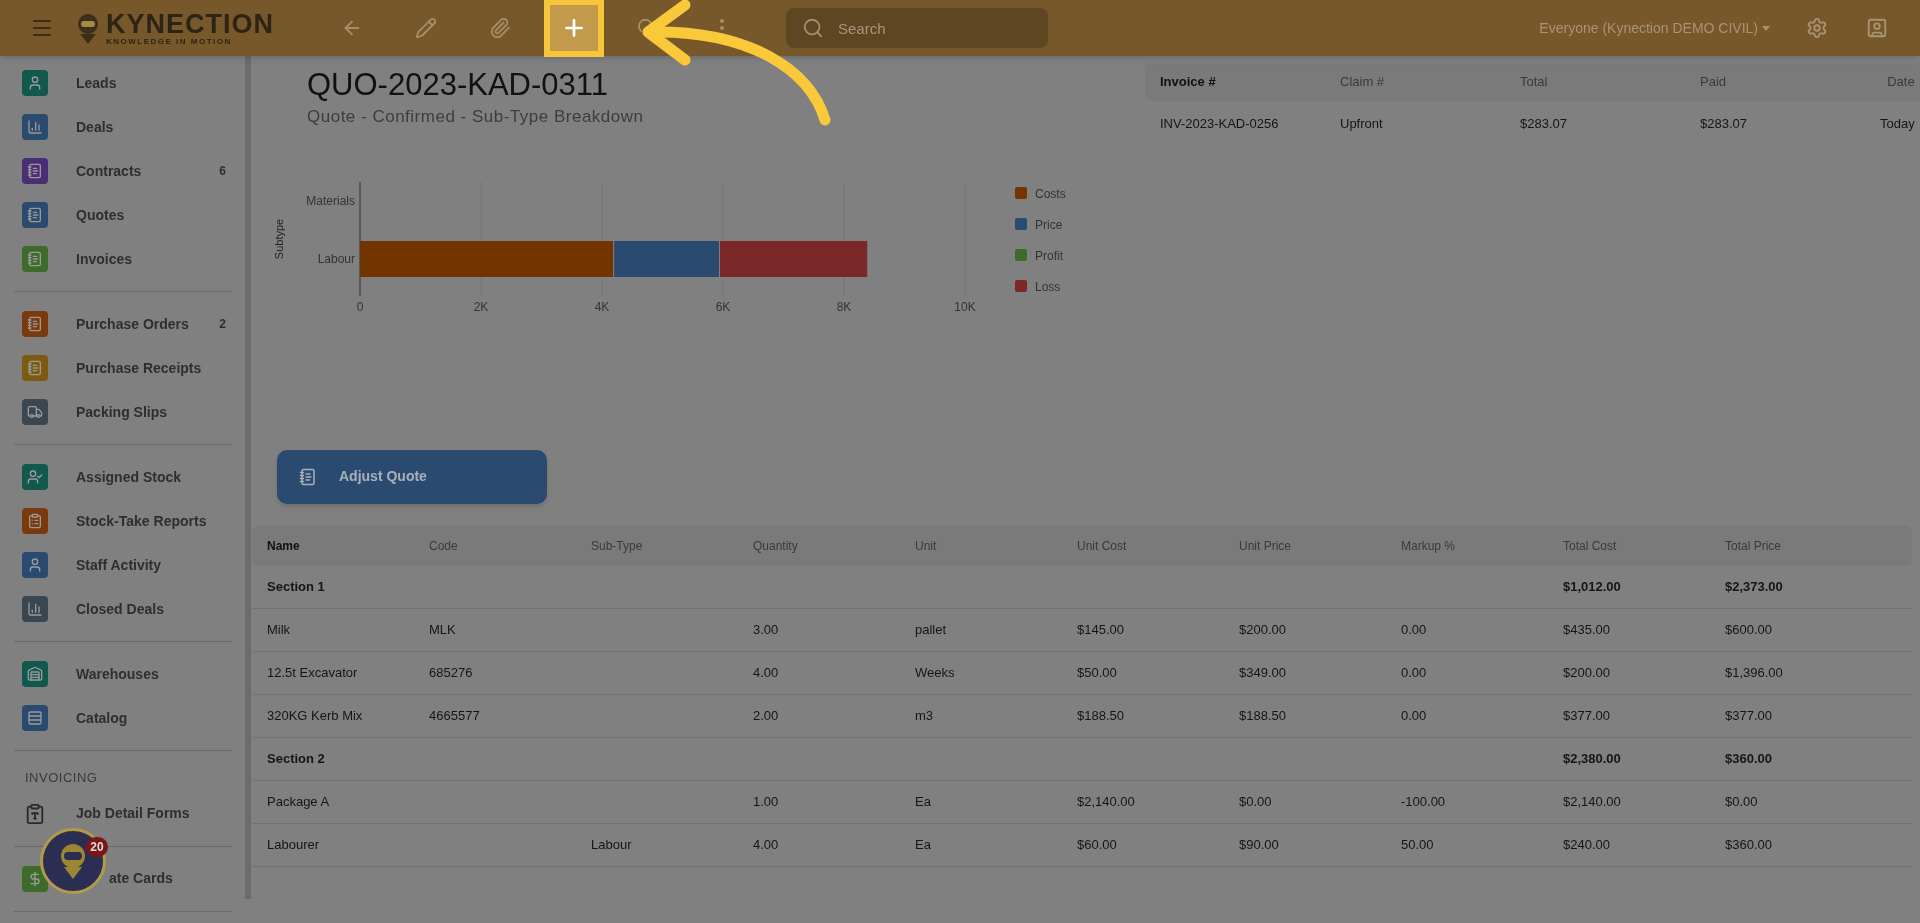  I want to click on category-label: Materials, so click(330, 200).